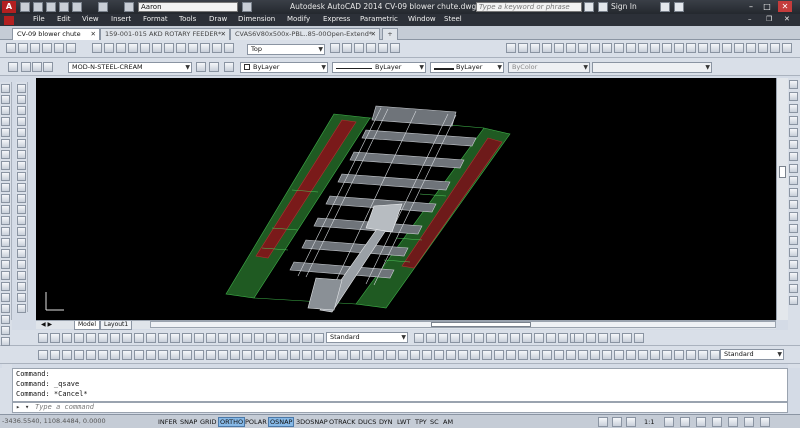 The width and height of the screenshot is (800, 428). What do you see at coordinates (51, 7) in the screenshot?
I see `save-icon` at bounding box center [51, 7].